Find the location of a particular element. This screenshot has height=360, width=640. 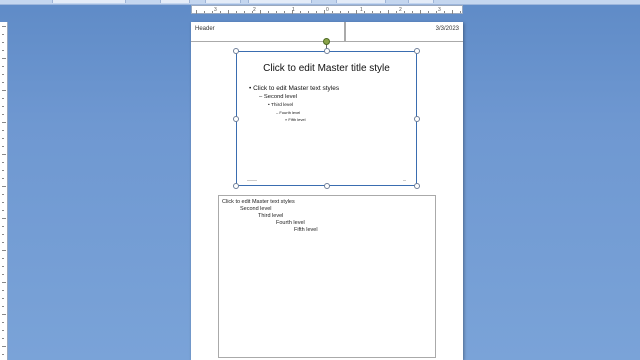

resize-handle-ne is located at coordinates (417, 51).